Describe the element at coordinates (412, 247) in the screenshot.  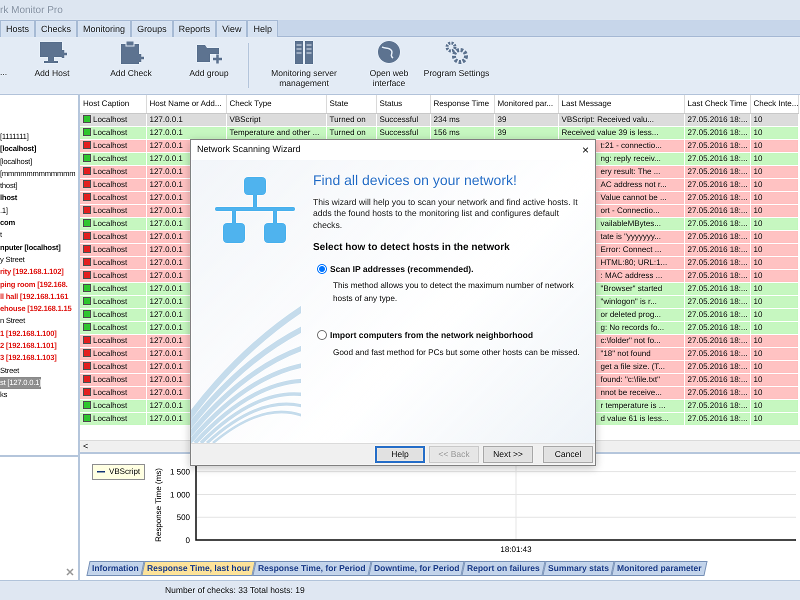
I see `section-heading: Select how to detect hosts in the network` at that location.